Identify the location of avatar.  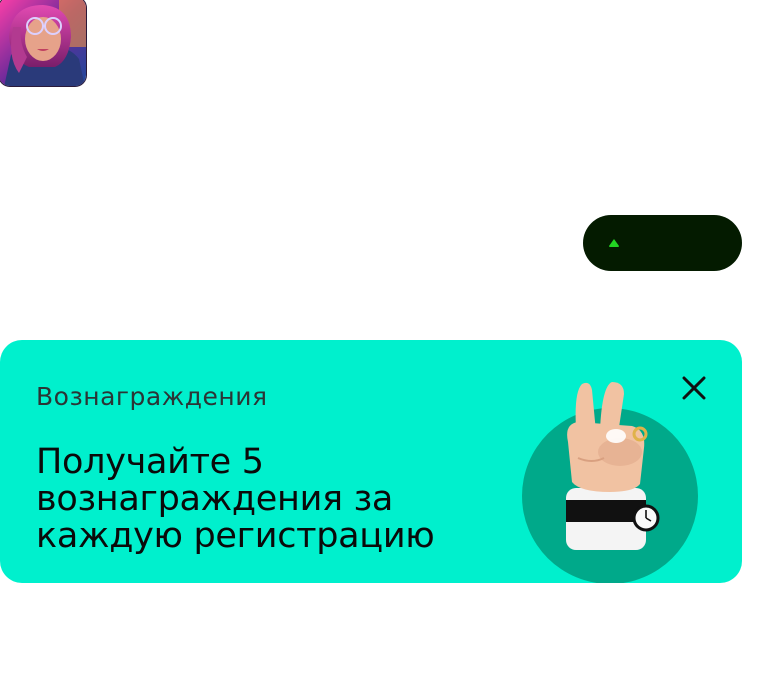
(43, 43).